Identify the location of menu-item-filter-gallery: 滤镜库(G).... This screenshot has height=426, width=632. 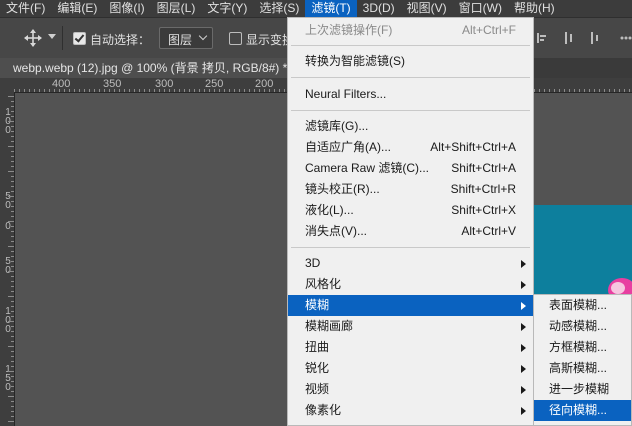
(410, 126).